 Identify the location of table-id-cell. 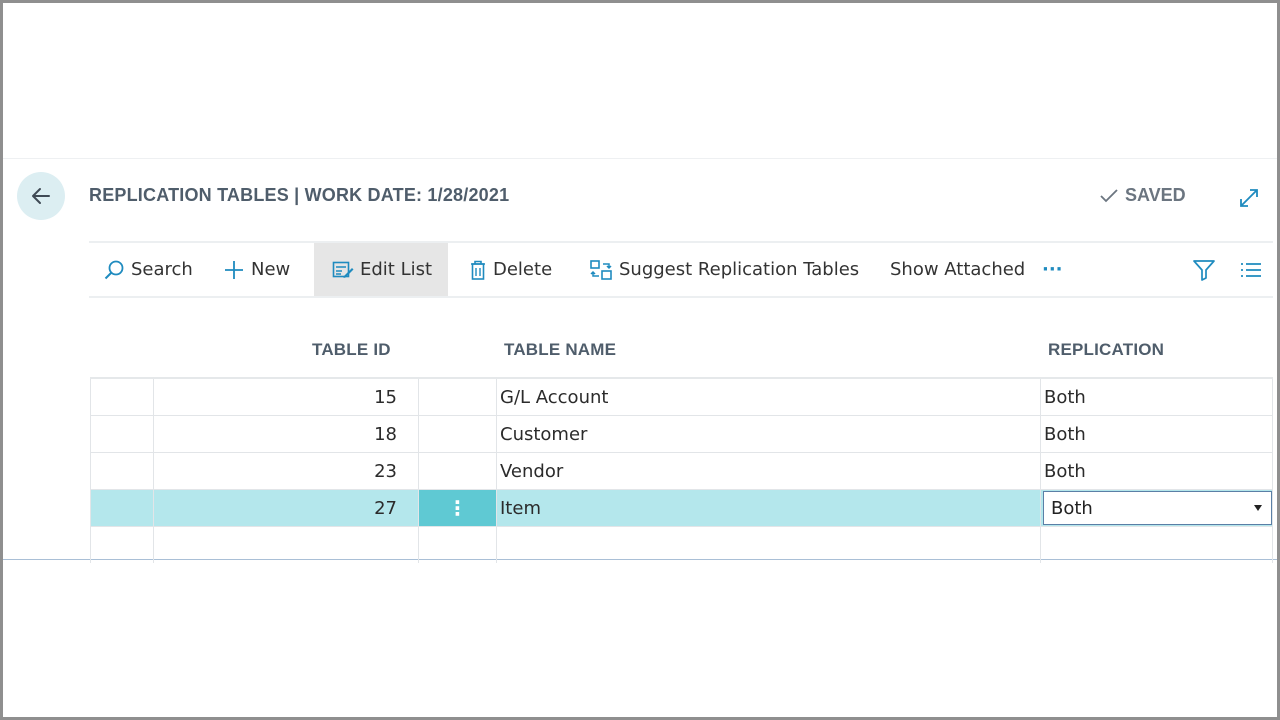
(286, 545).